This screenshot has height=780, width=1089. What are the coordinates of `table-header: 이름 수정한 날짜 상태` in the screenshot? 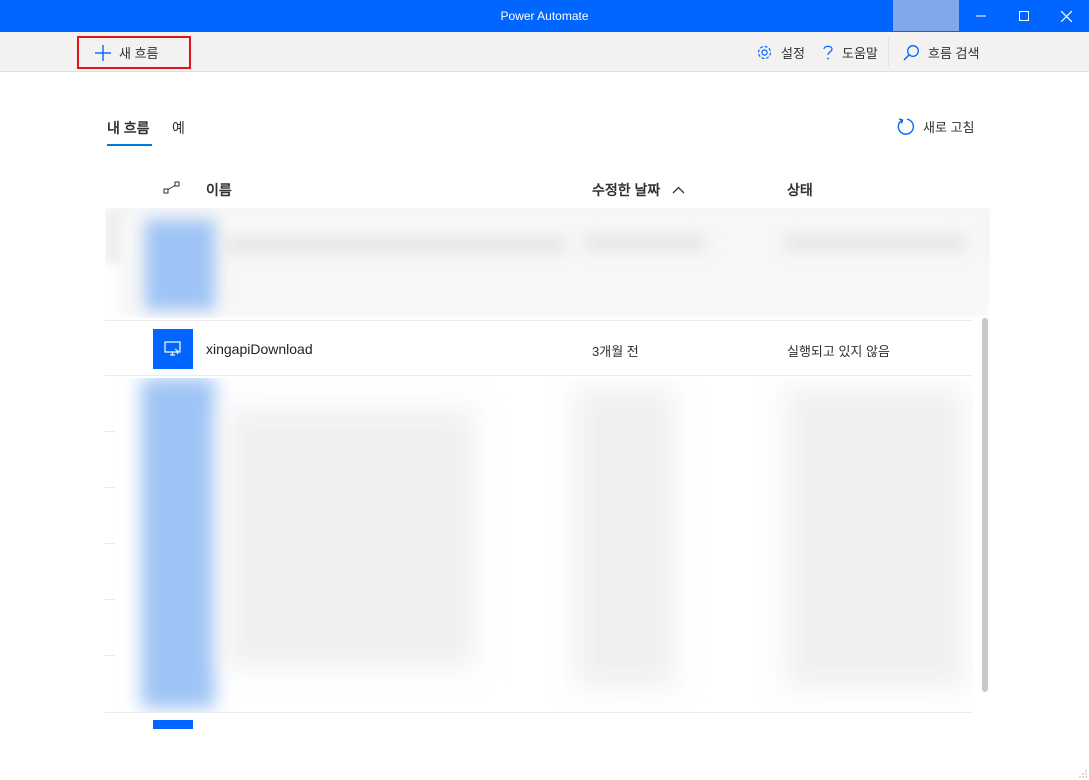 It's located at (539, 189).